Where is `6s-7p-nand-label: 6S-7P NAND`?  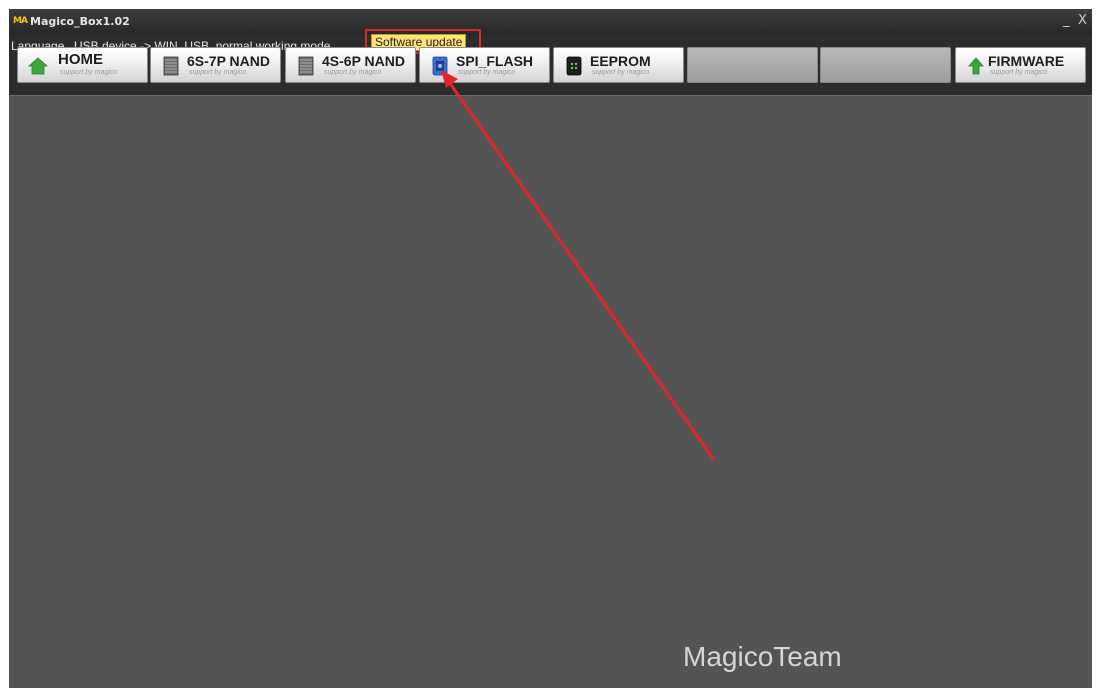 6s-7p-nand-label: 6S-7P NAND is located at coordinates (228, 61).